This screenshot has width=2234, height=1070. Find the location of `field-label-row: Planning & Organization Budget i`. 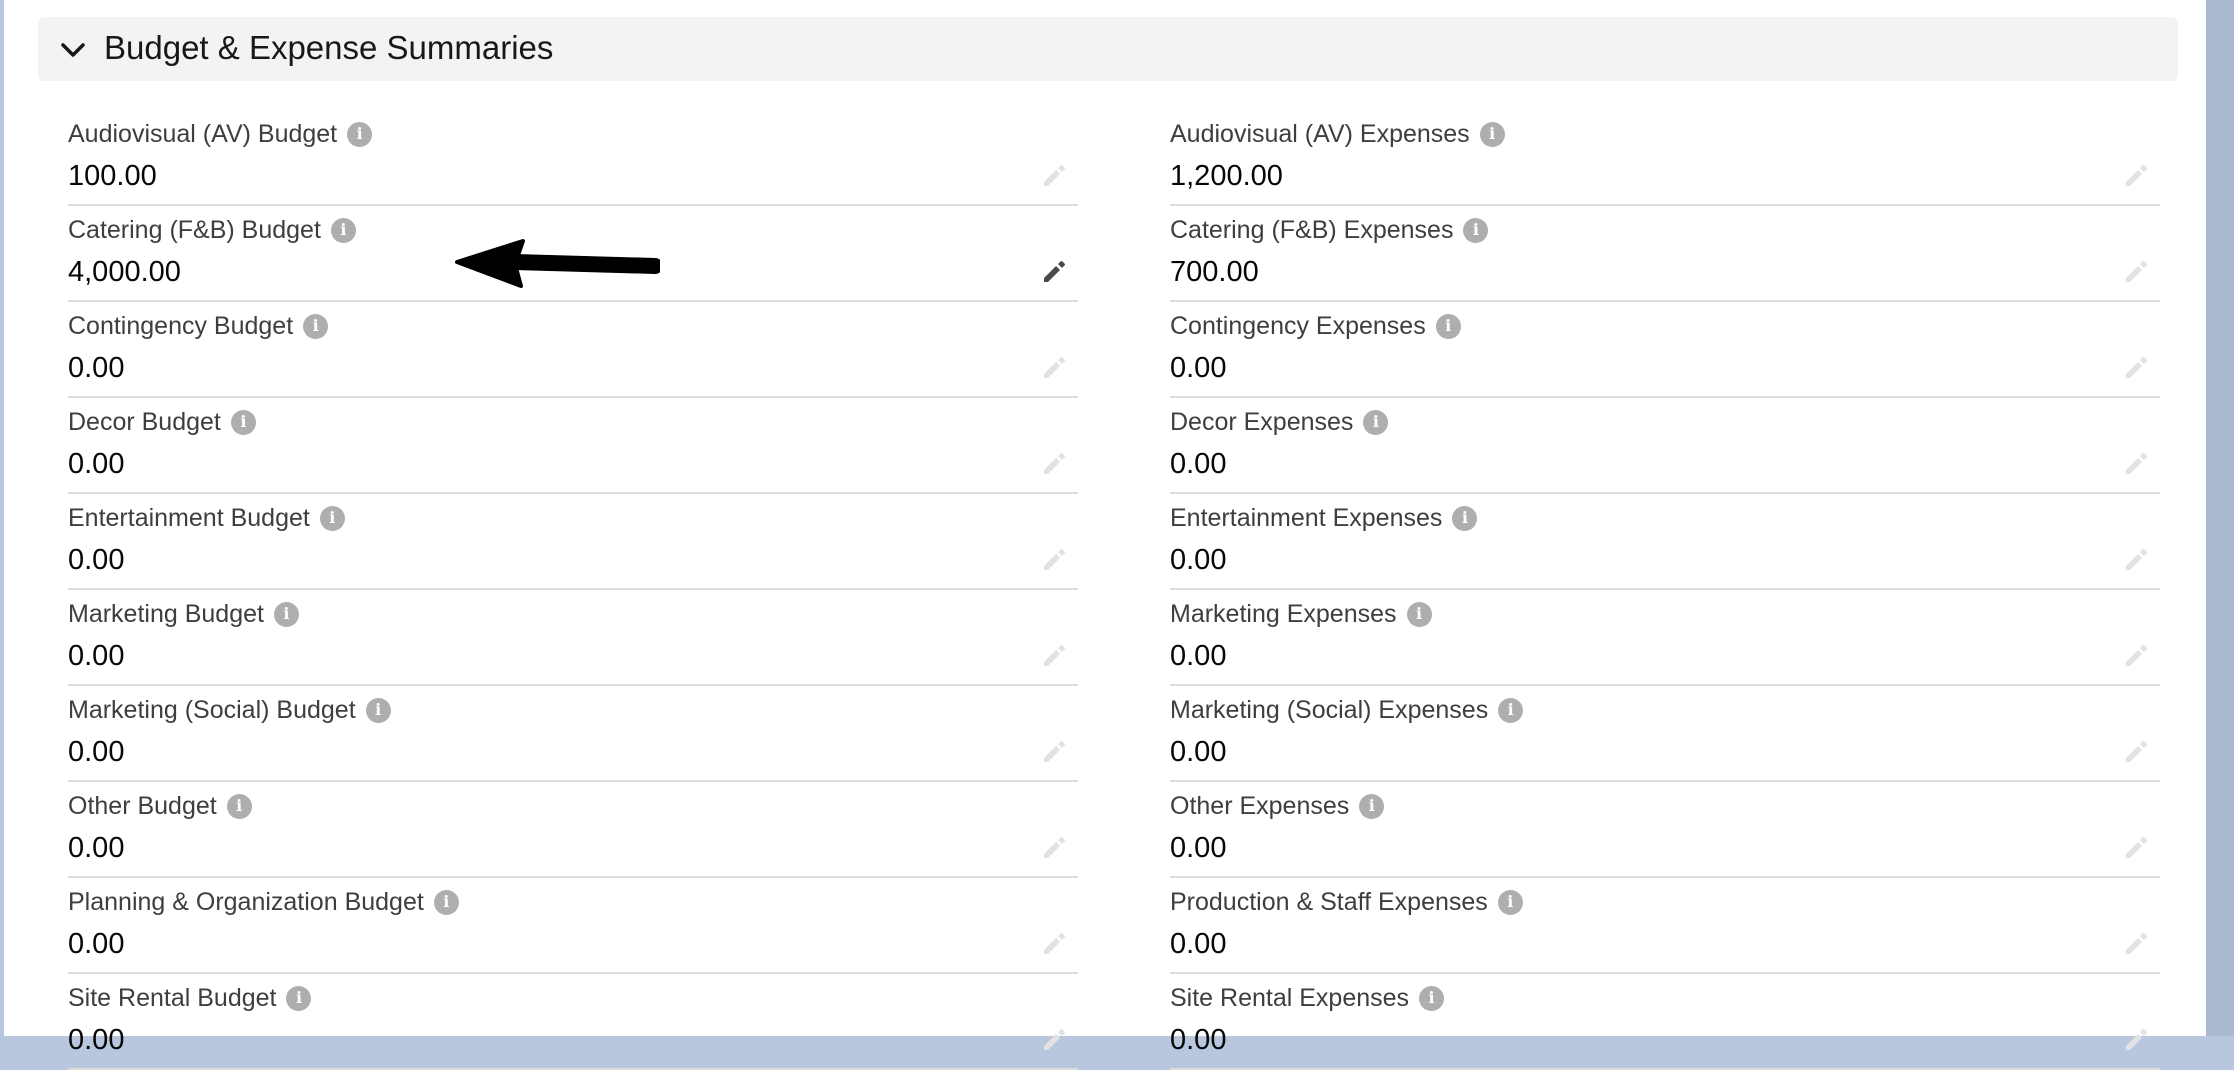

field-label-row: Planning & Organization Budget i is located at coordinates (263, 902).